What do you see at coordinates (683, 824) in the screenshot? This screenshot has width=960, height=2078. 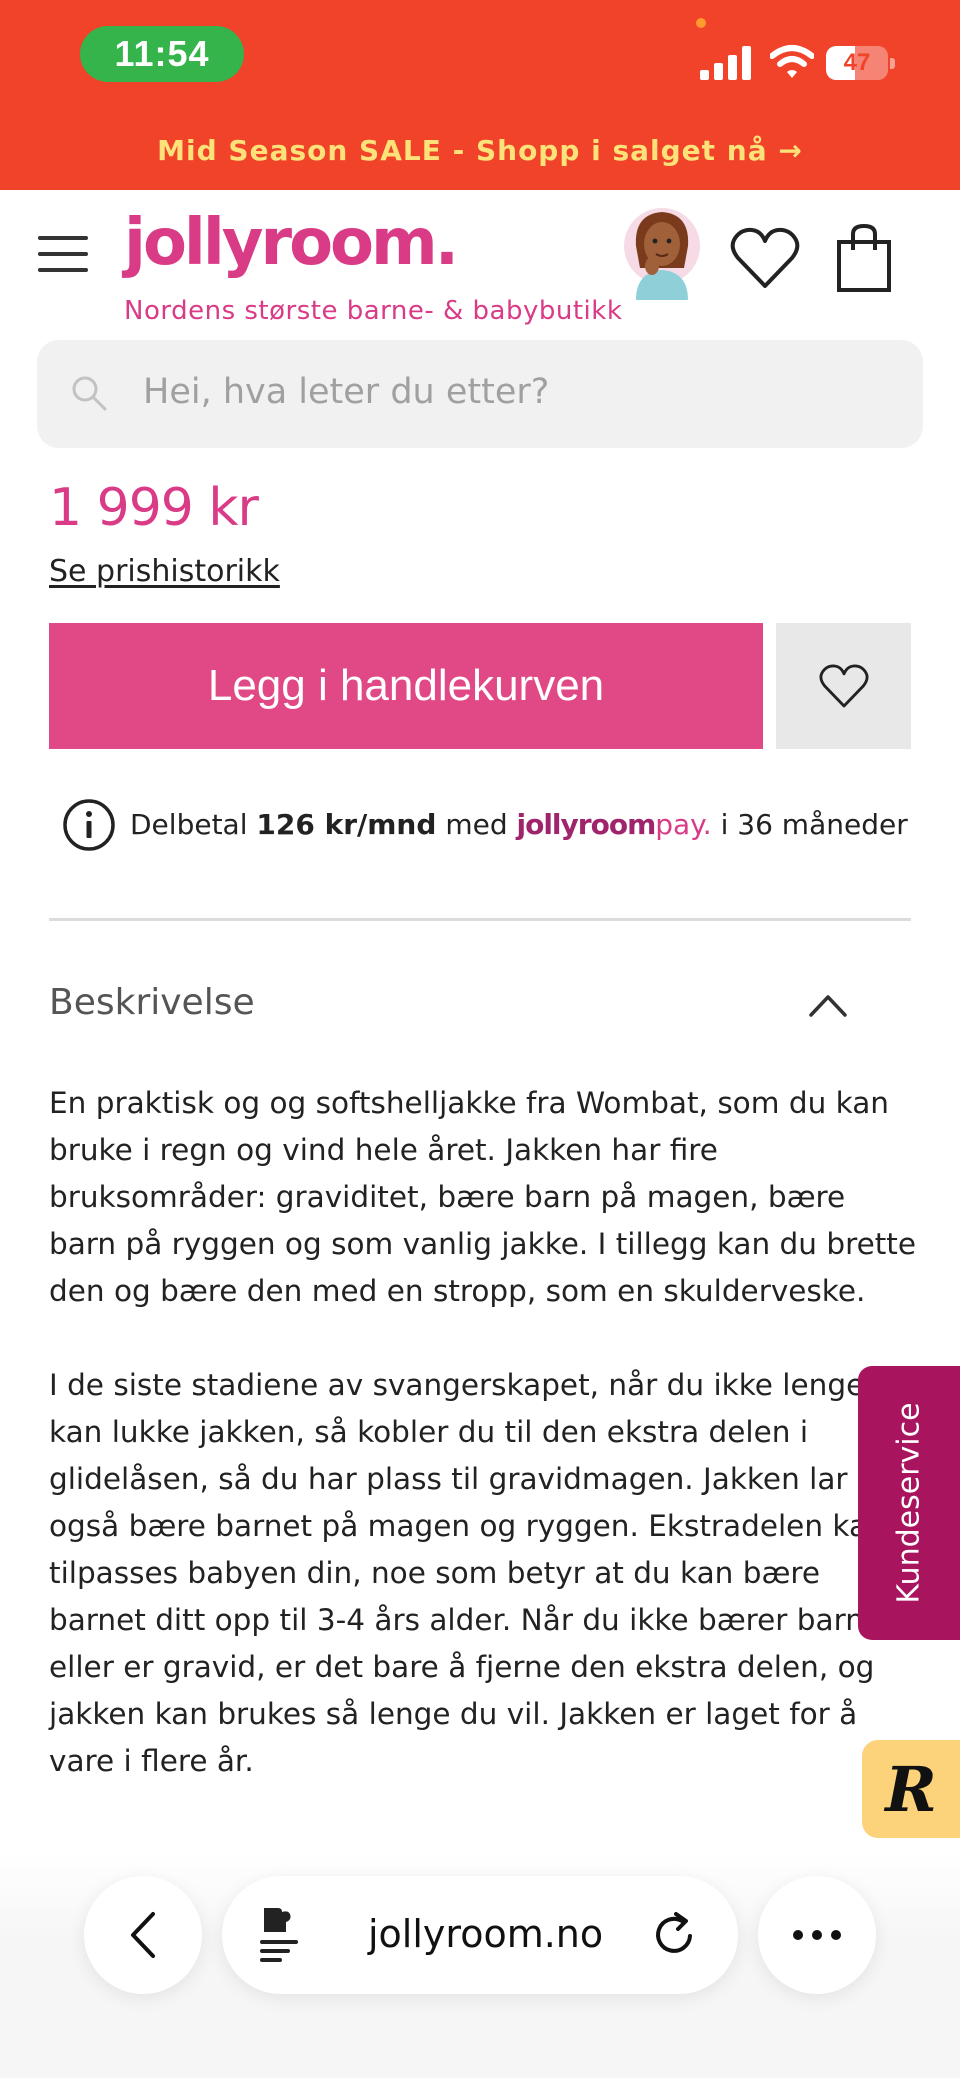 I see `jollyroompay-suffix: pay.` at bounding box center [683, 824].